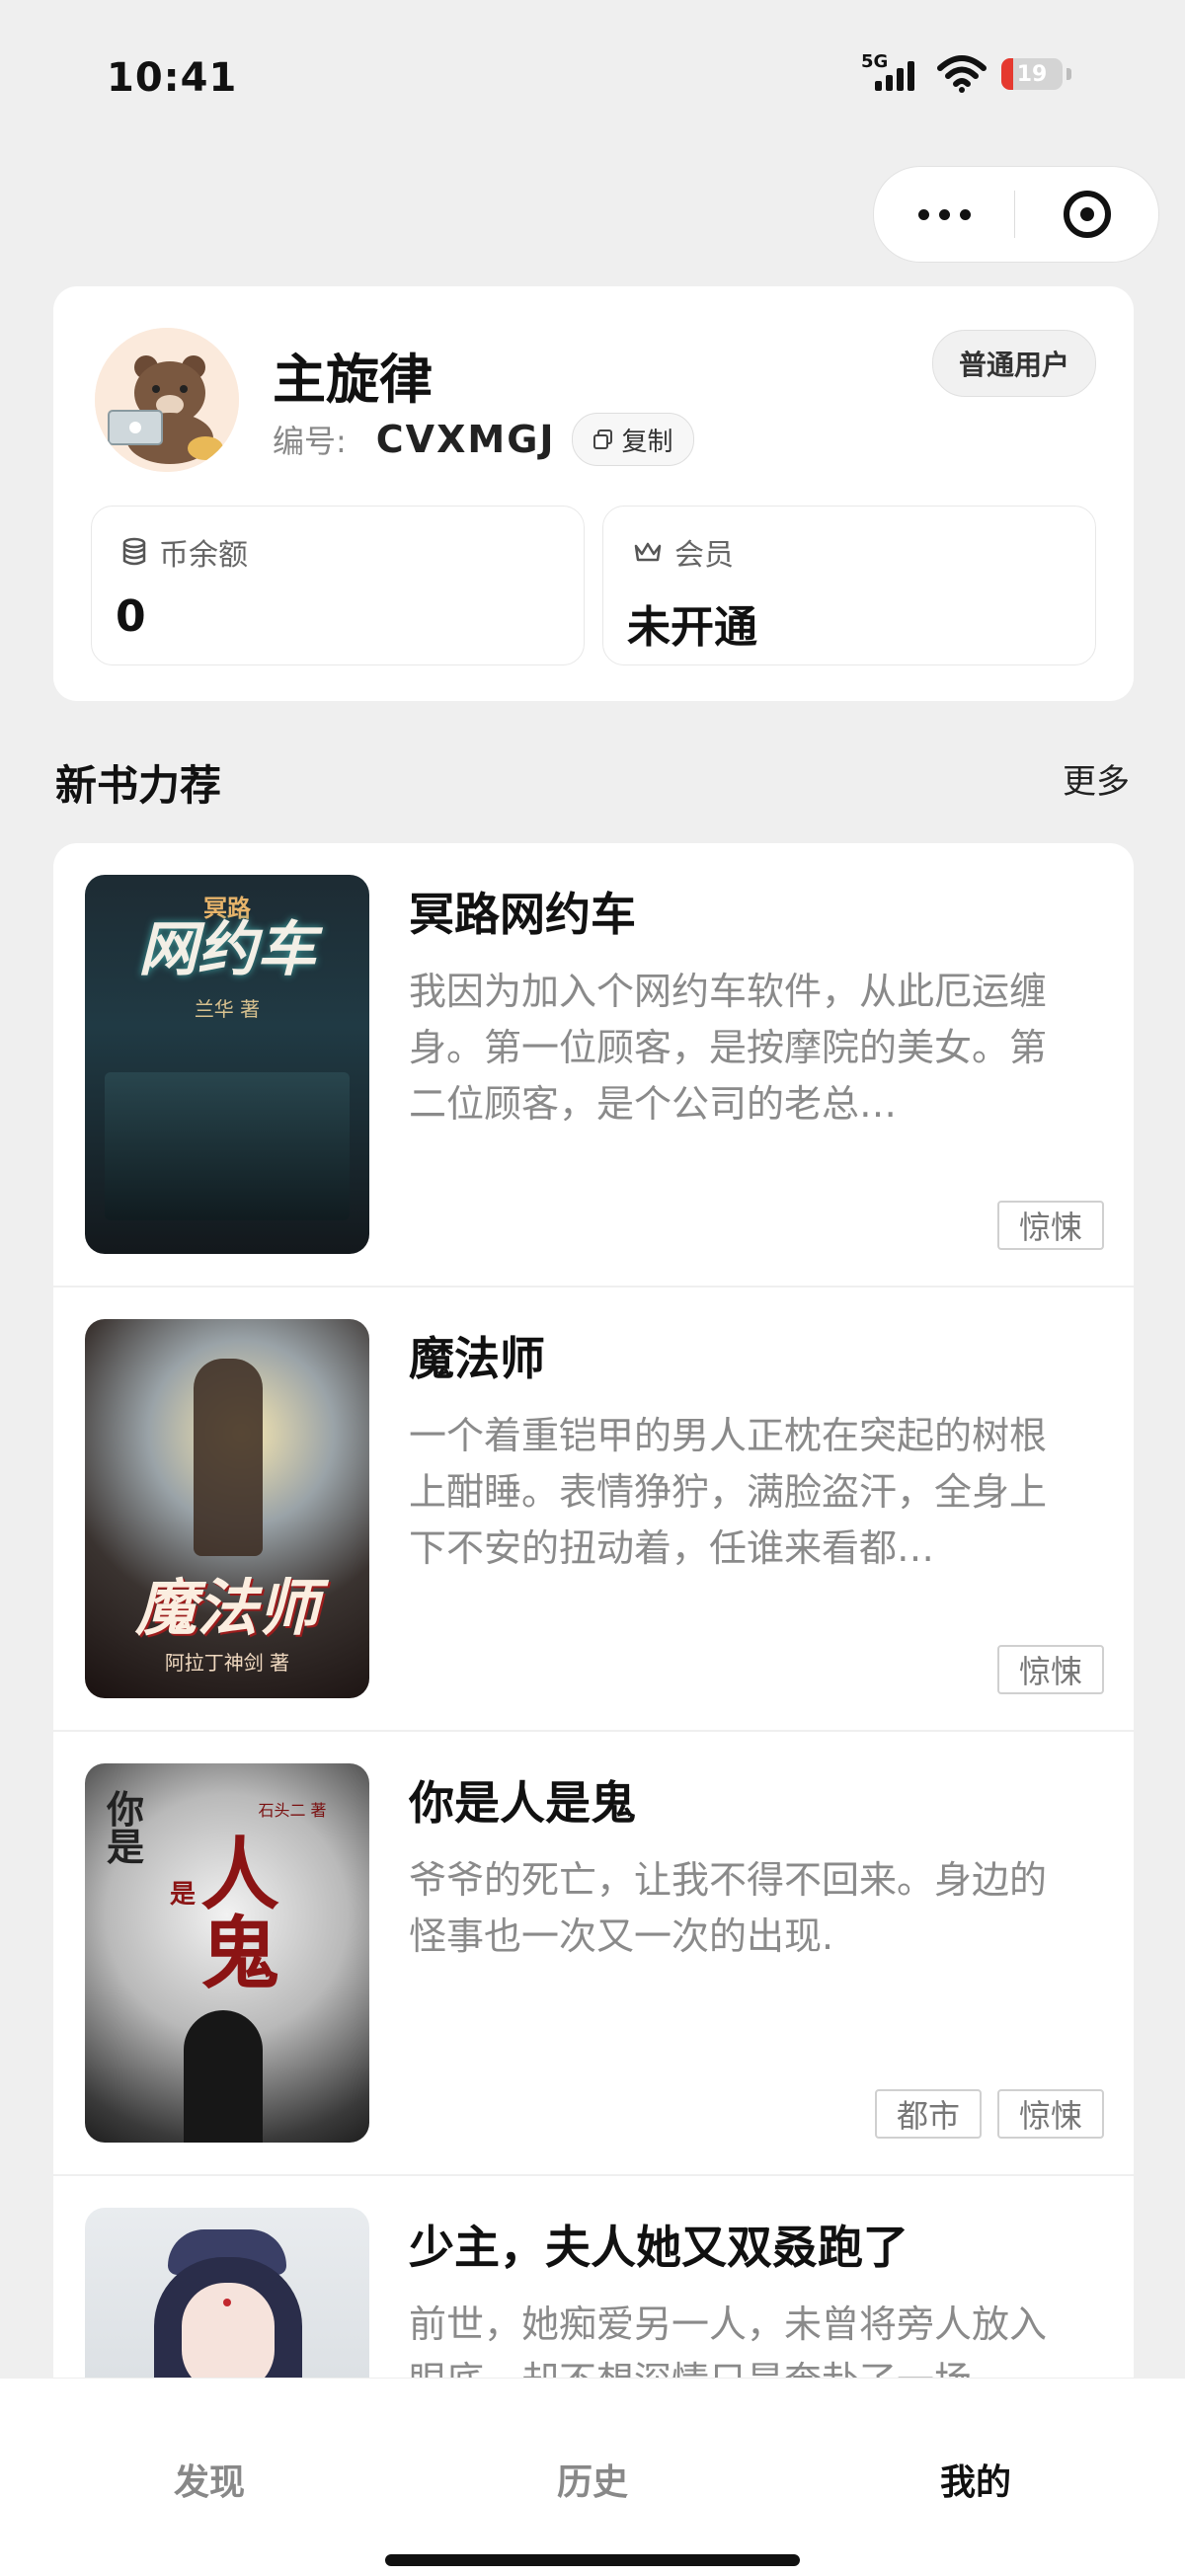 The height and width of the screenshot is (2576, 1185). I want to click on membership-header: 会员, so click(684, 552).